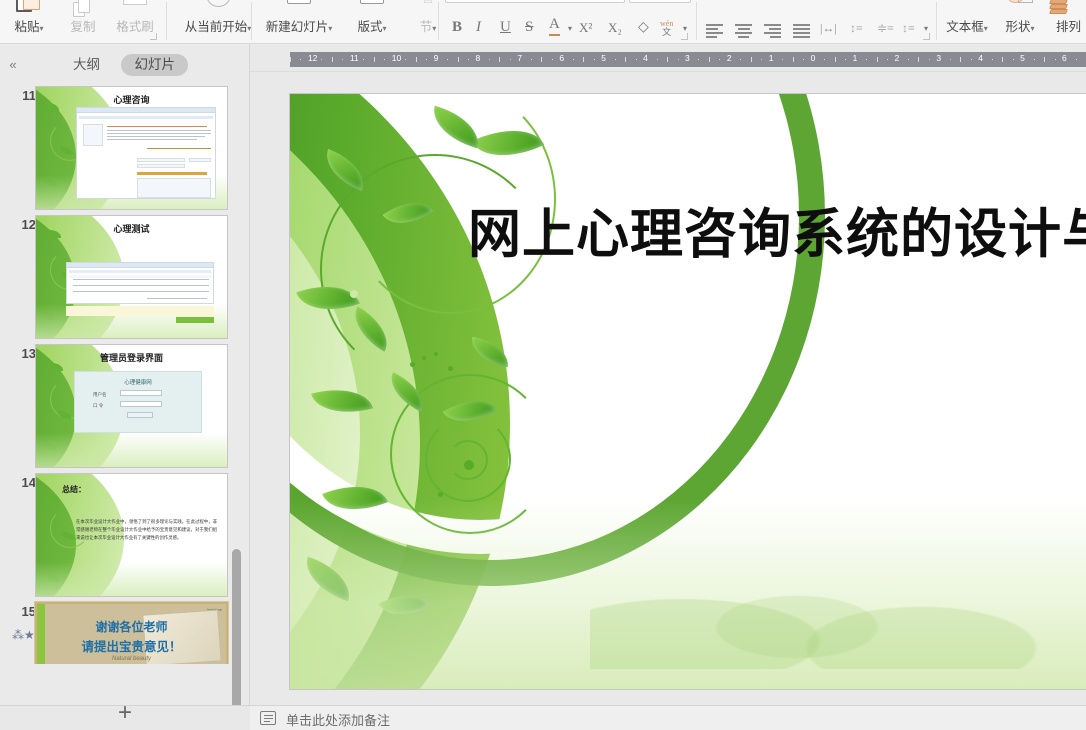  I want to click on ribbon-group-paragraph: |↔| ↕≡ ≑≡ ↕≡ ▾, so click(815, 21).